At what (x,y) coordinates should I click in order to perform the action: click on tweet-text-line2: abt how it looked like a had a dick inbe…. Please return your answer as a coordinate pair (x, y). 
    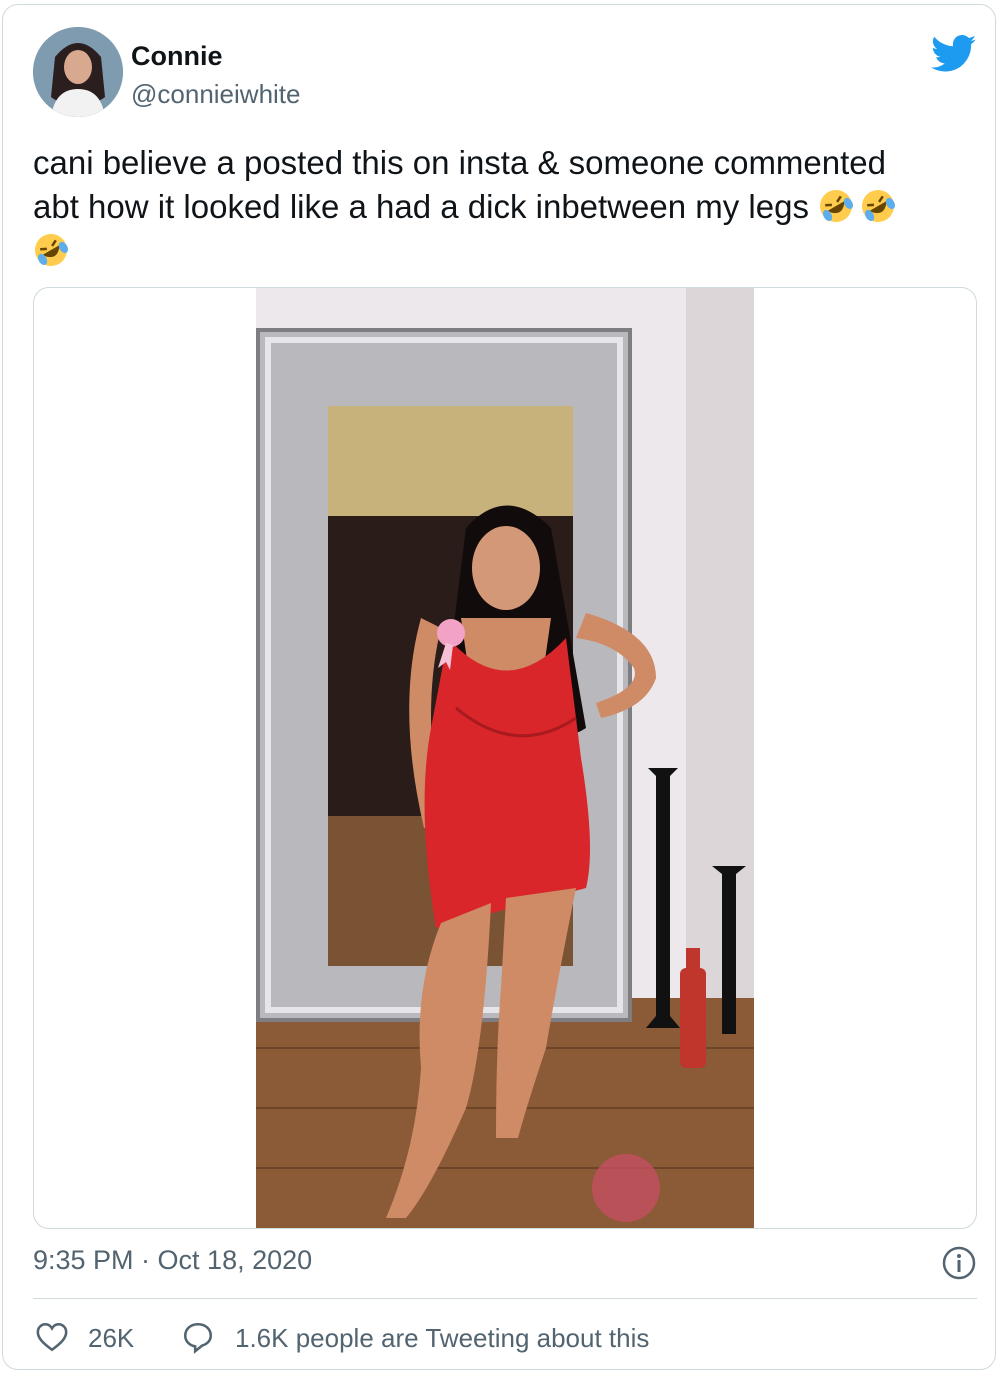
    Looking at the image, I should click on (421, 206).